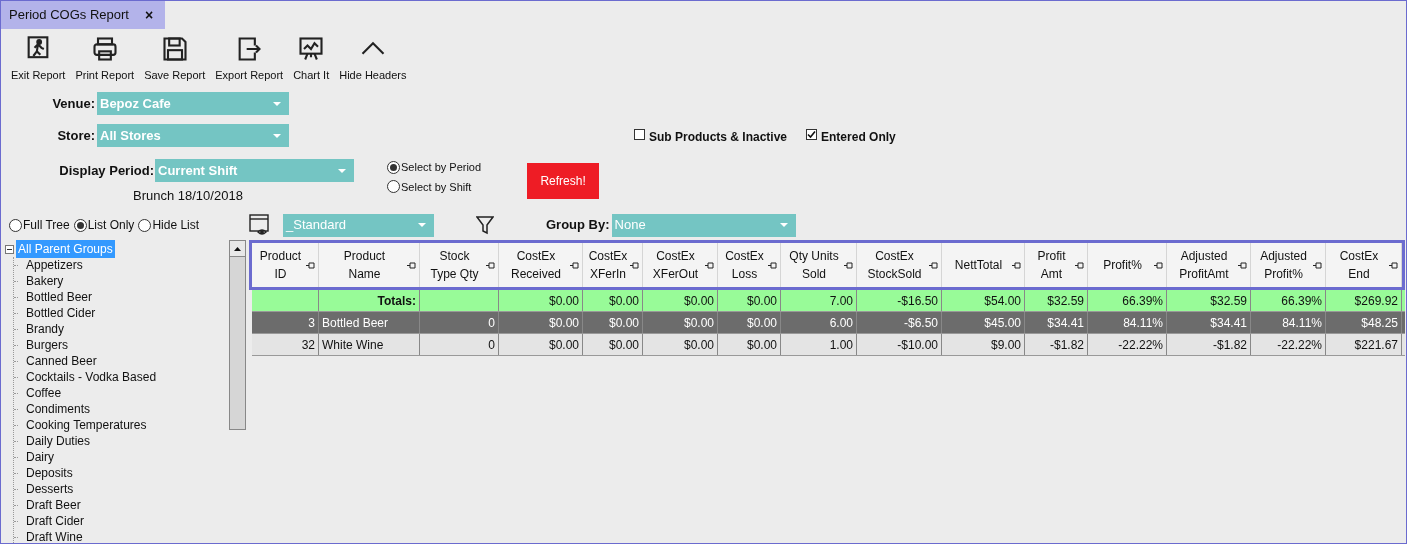 Image resolution: width=1407 pixels, height=544 pixels. Describe the element at coordinates (149, 15) in the screenshot. I see `close-icon: ×` at that location.